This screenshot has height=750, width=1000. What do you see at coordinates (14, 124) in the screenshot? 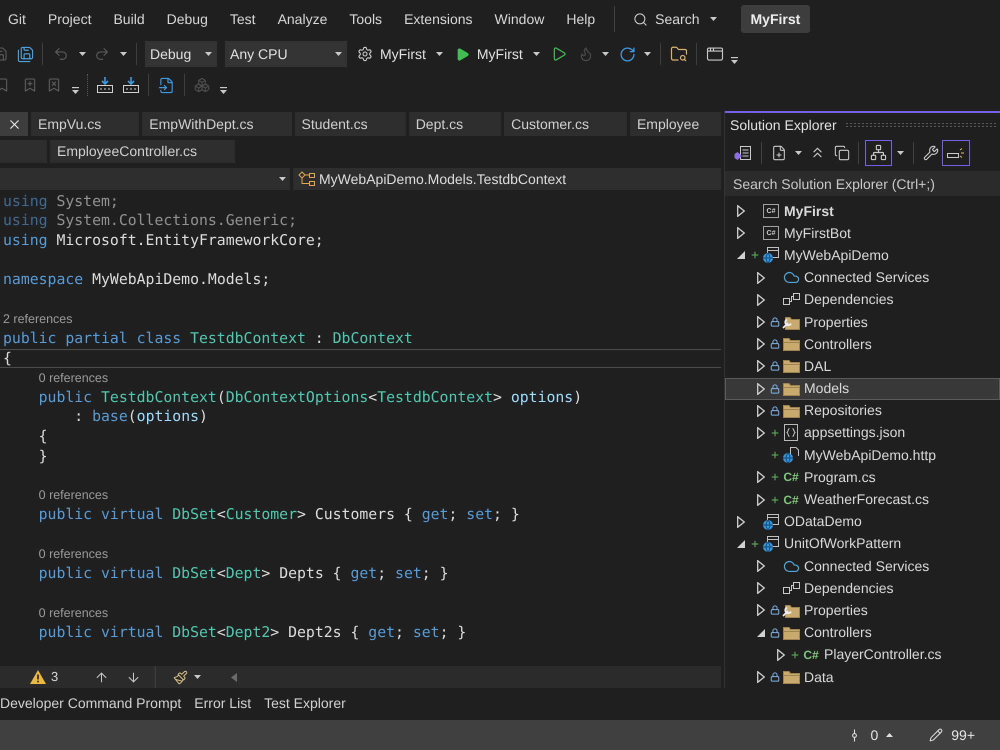
I see `close-tab-button` at bounding box center [14, 124].